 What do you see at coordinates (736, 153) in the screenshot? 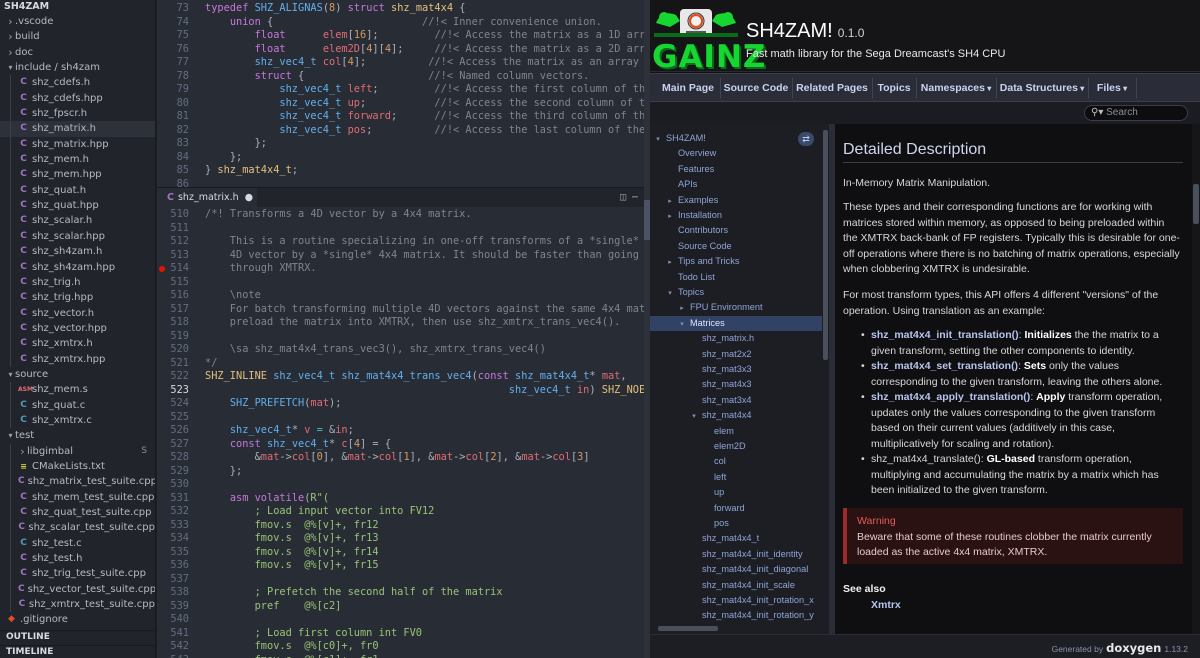
I see `nav-tree-item: Overview` at bounding box center [736, 153].